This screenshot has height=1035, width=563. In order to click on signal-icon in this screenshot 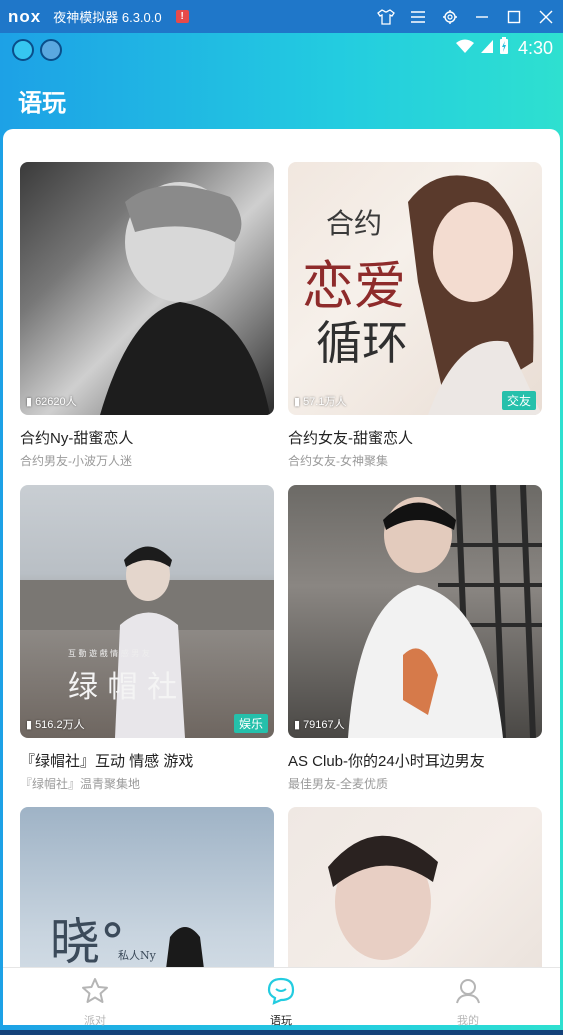, I will do `click(487, 48)`.